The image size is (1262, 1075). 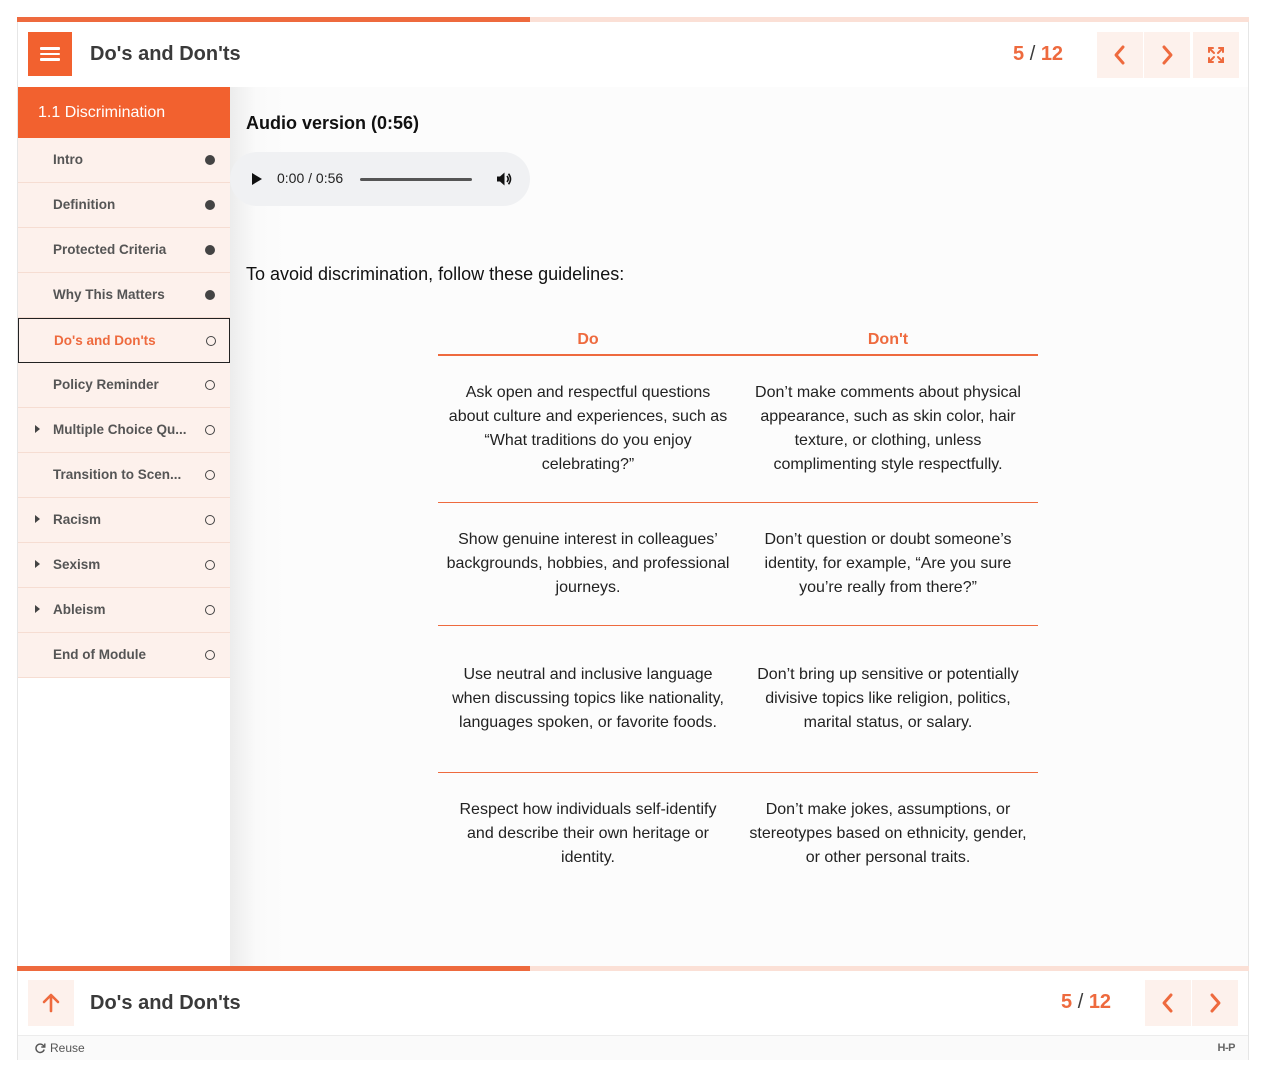 What do you see at coordinates (105, 340) in the screenshot?
I see `sidebar-item-label: Do's and Don'ts` at bounding box center [105, 340].